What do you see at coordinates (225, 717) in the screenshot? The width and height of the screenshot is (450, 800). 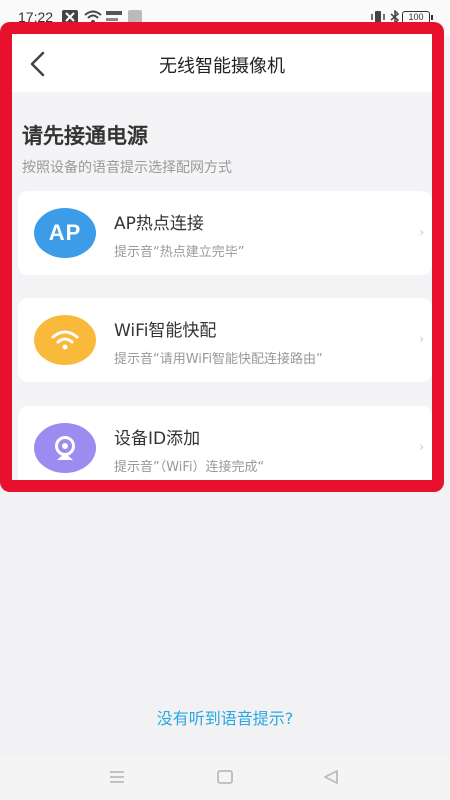 I see `no-voice-prompt-link: 没有听到语音提示?` at bounding box center [225, 717].